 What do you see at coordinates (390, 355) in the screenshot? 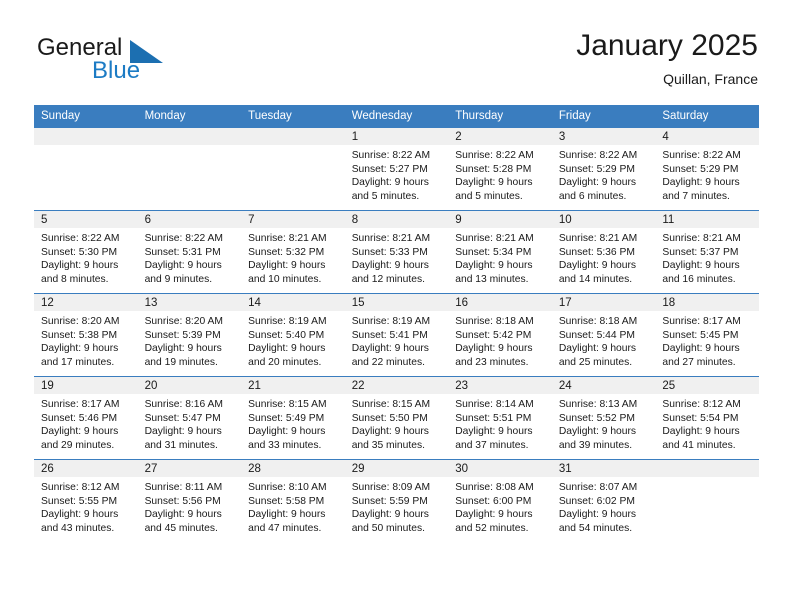
I see `daylight-text: Daylight: 9 hours and 22 minutes.` at bounding box center [390, 355].